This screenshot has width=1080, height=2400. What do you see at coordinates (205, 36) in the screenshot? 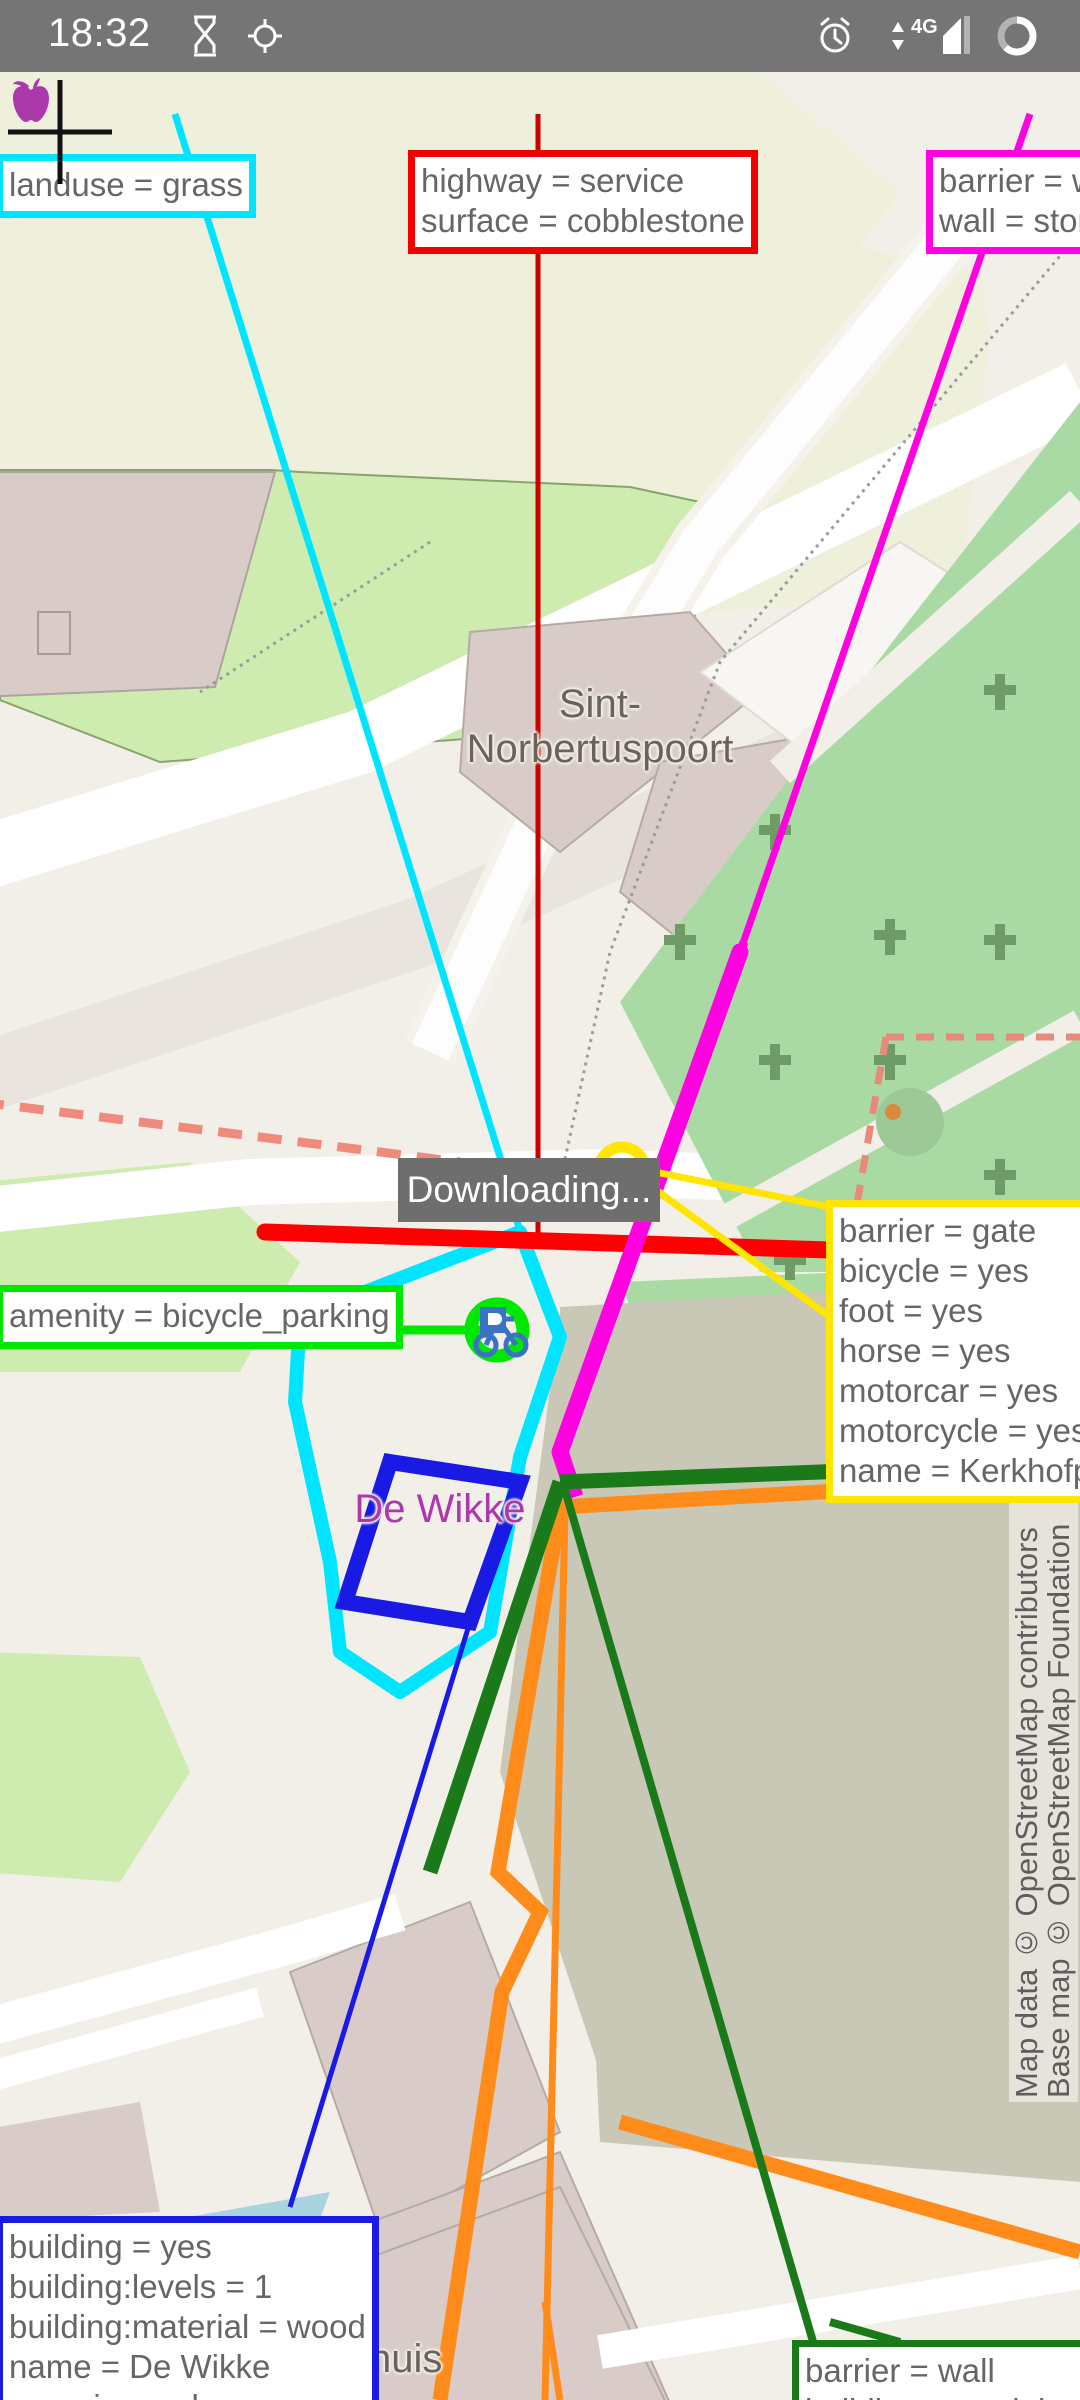
I see `hourglass-icon` at bounding box center [205, 36].